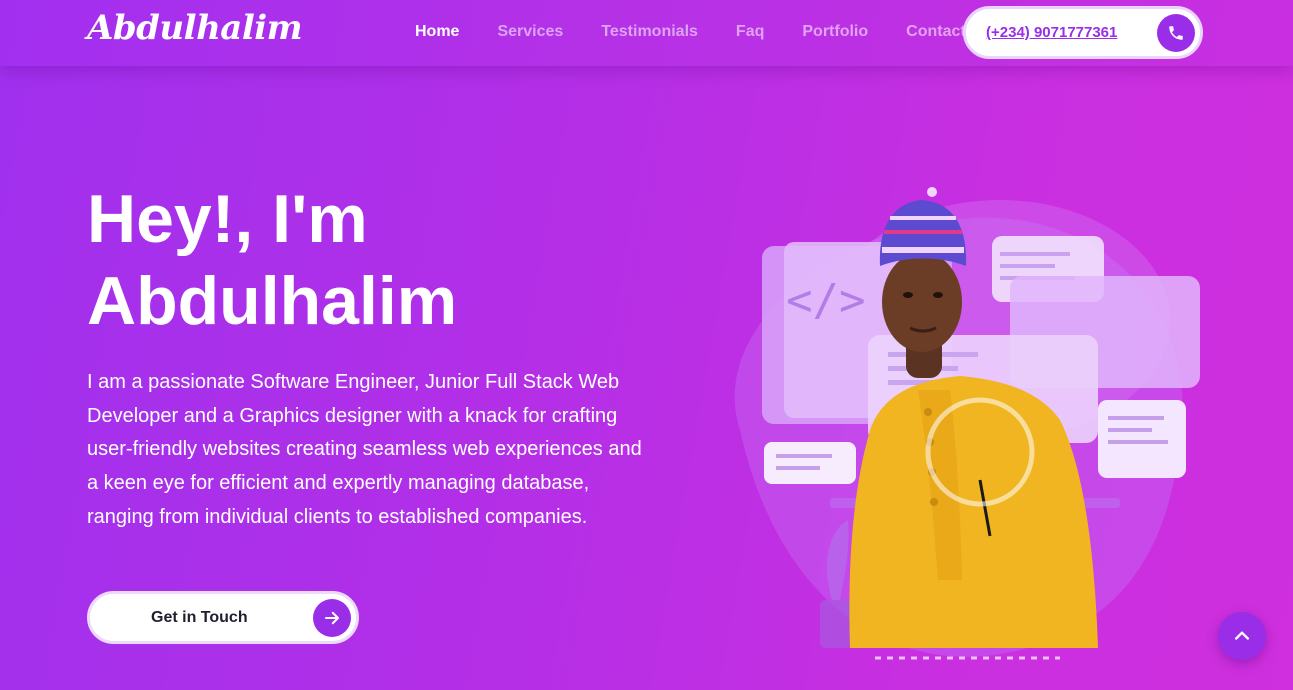 Image resolution: width=1293 pixels, height=690 pixels. What do you see at coordinates (199, 617) in the screenshot?
I see `get-in-touch-label: Get in Touch` at bounding box center [199, 617].